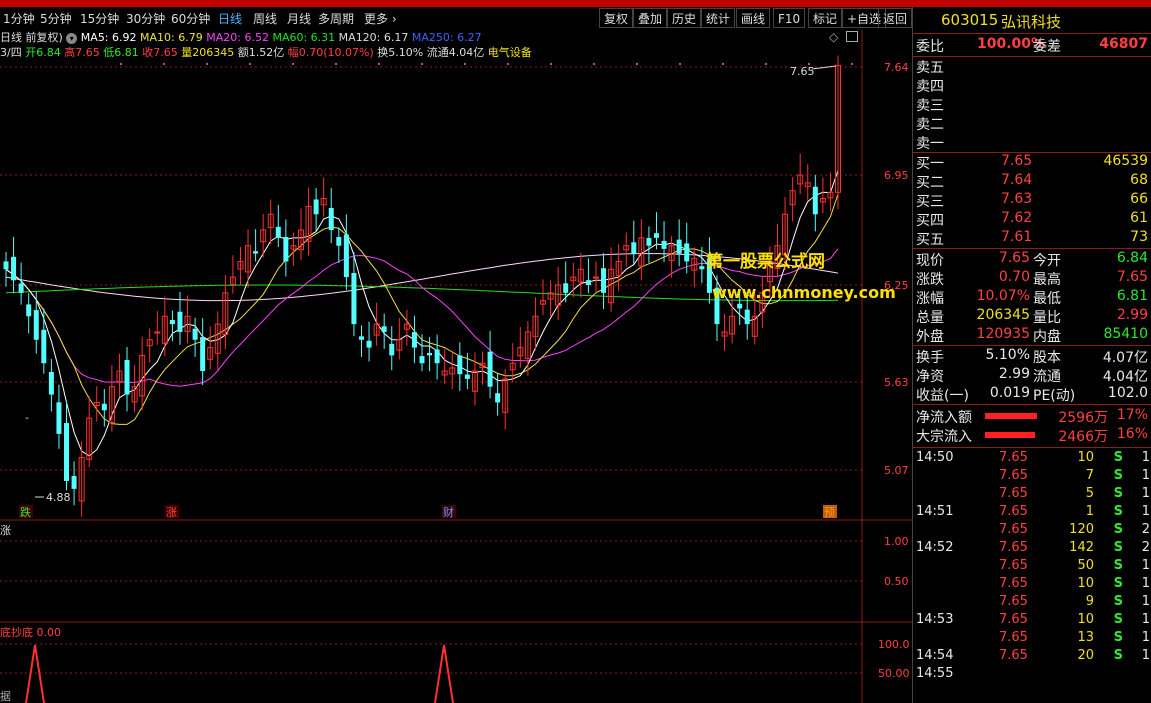 The image size is (1151, 703). I want to click on period-1: 5分钟, so click(56, 18).